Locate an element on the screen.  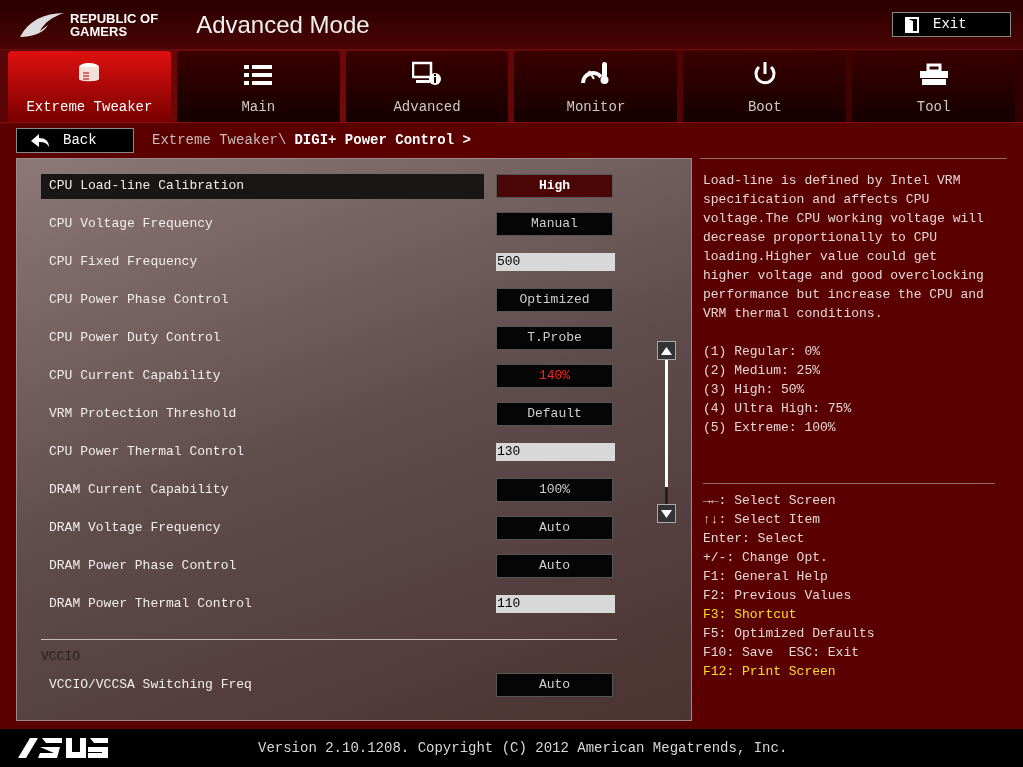
setting-label: CPU Power Duty Control is located at coordinates (135, 338).